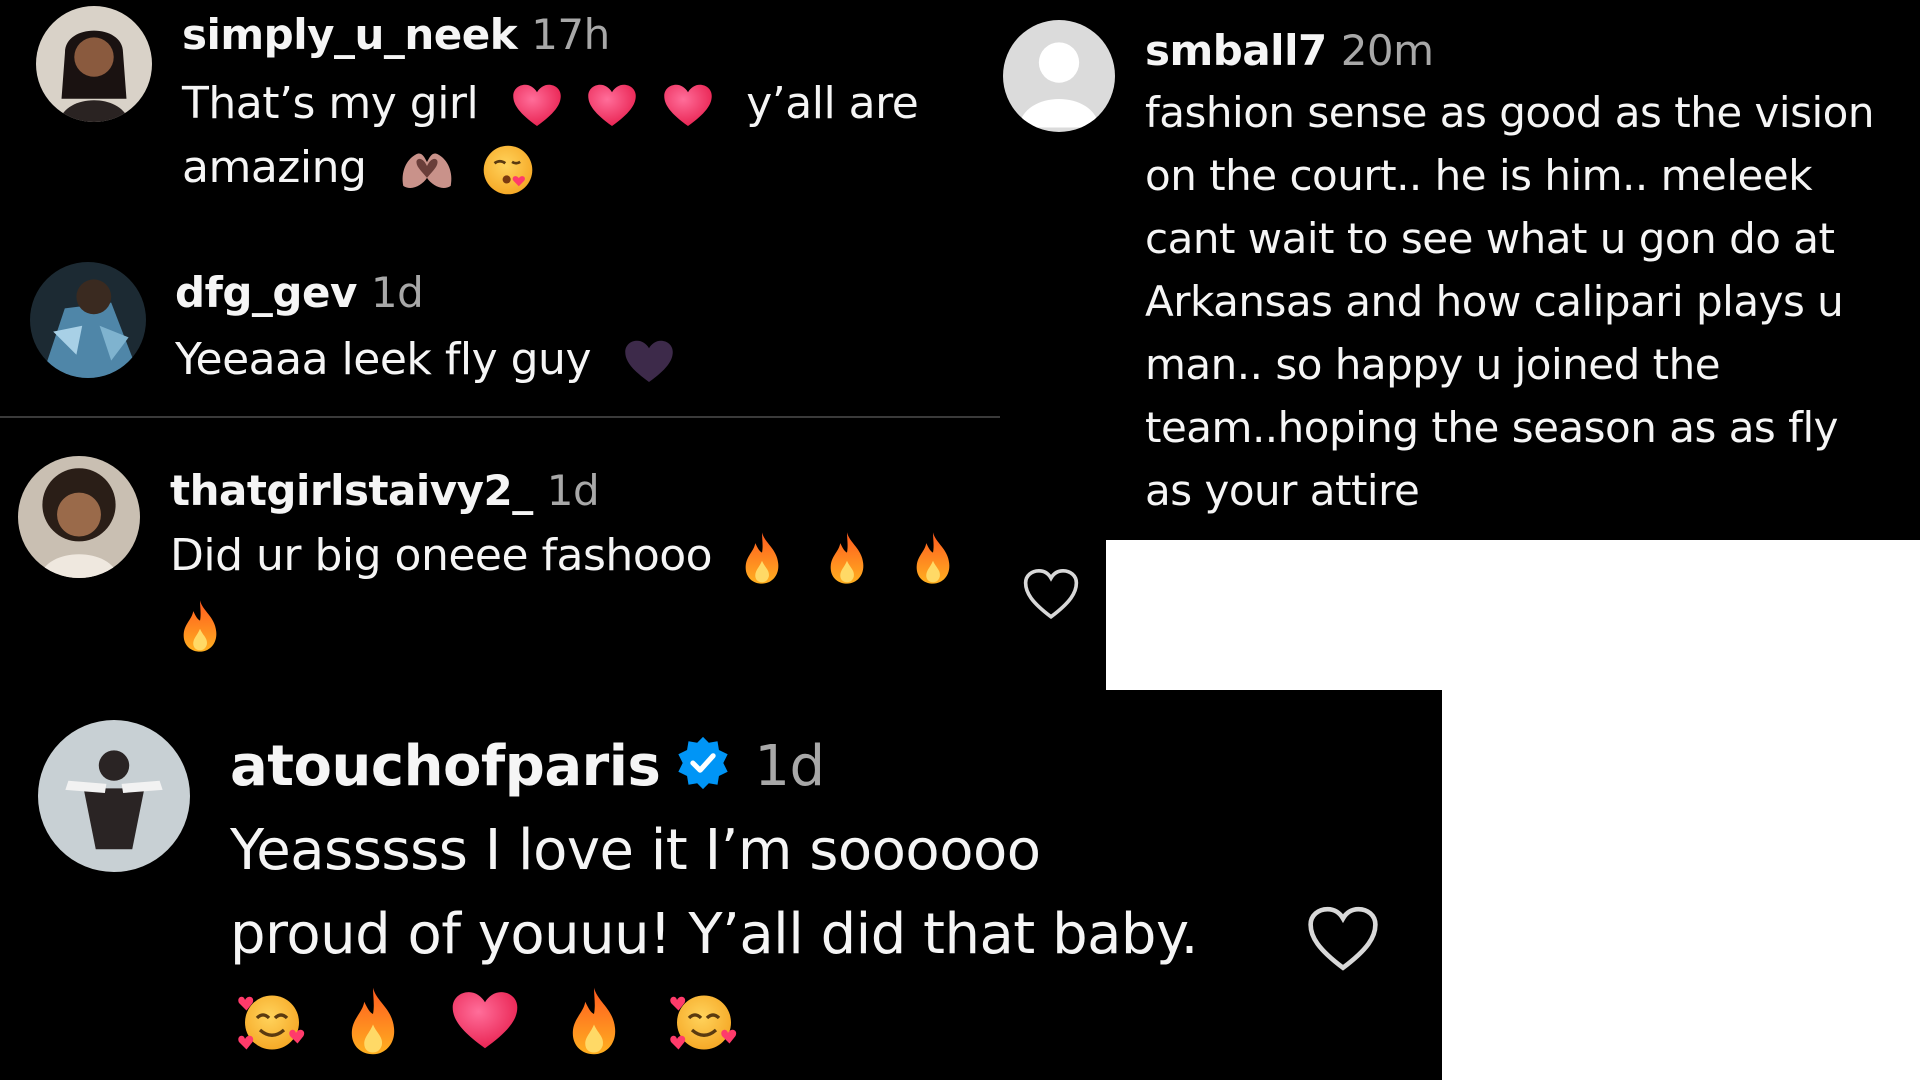 The height and width of the screenshot is (1080, 1920). I want to click on comment-text-line: team..hoping the season as as fly, so click(1491, 427).